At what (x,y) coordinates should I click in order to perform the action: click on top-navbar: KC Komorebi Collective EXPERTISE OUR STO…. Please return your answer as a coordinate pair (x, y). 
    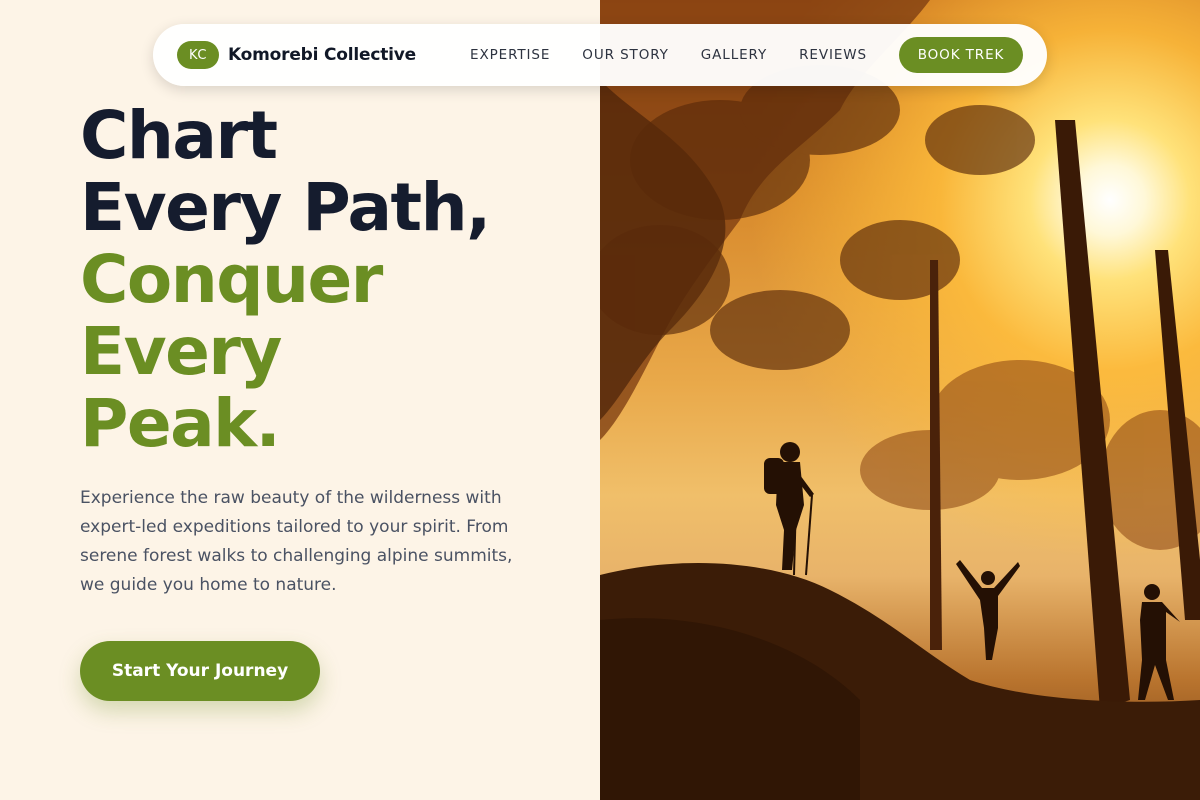
    Looking at the image, I should click on (600, 55).